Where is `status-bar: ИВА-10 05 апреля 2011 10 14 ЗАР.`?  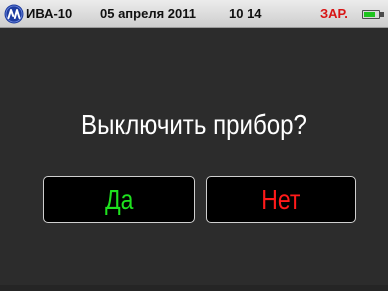
status-bar: ИВА-10 05 апреля 2011 10 14 ЗАР. is located at coordinates (194, 14).